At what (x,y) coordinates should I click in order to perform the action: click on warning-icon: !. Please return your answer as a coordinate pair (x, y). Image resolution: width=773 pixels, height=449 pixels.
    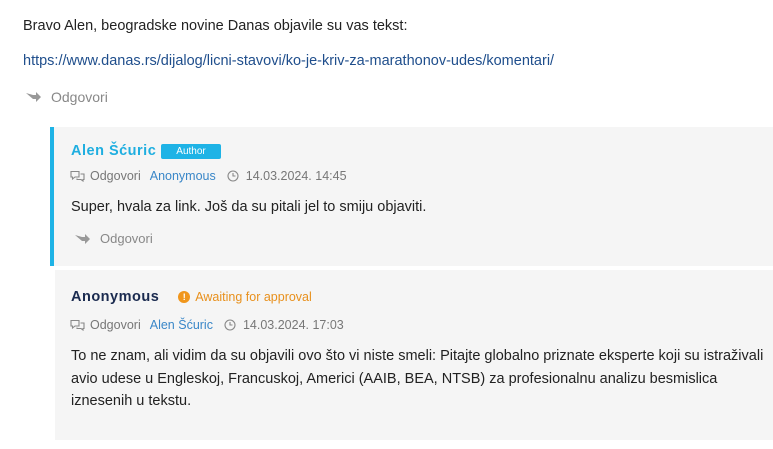
    Looking at the image, I should click on (184, 297).